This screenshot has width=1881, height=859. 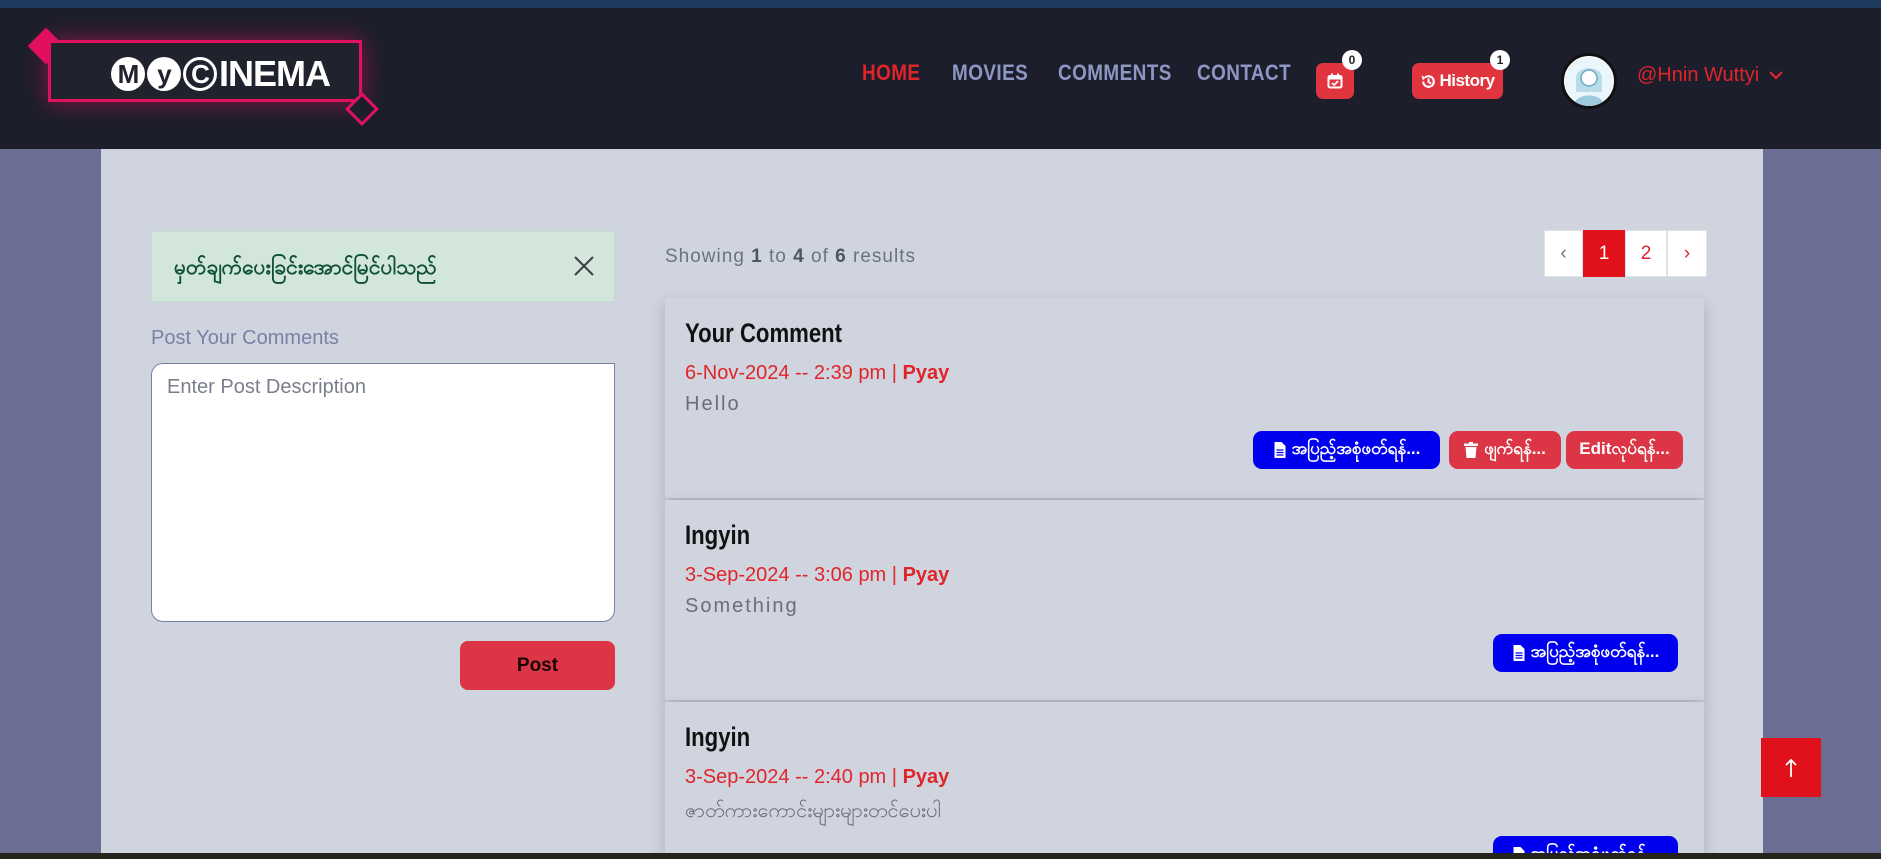 What do you see at coordinates (1335, 81) in the screenshot?
I see `calendar-check-icon` at bounding box center [1335, 81].